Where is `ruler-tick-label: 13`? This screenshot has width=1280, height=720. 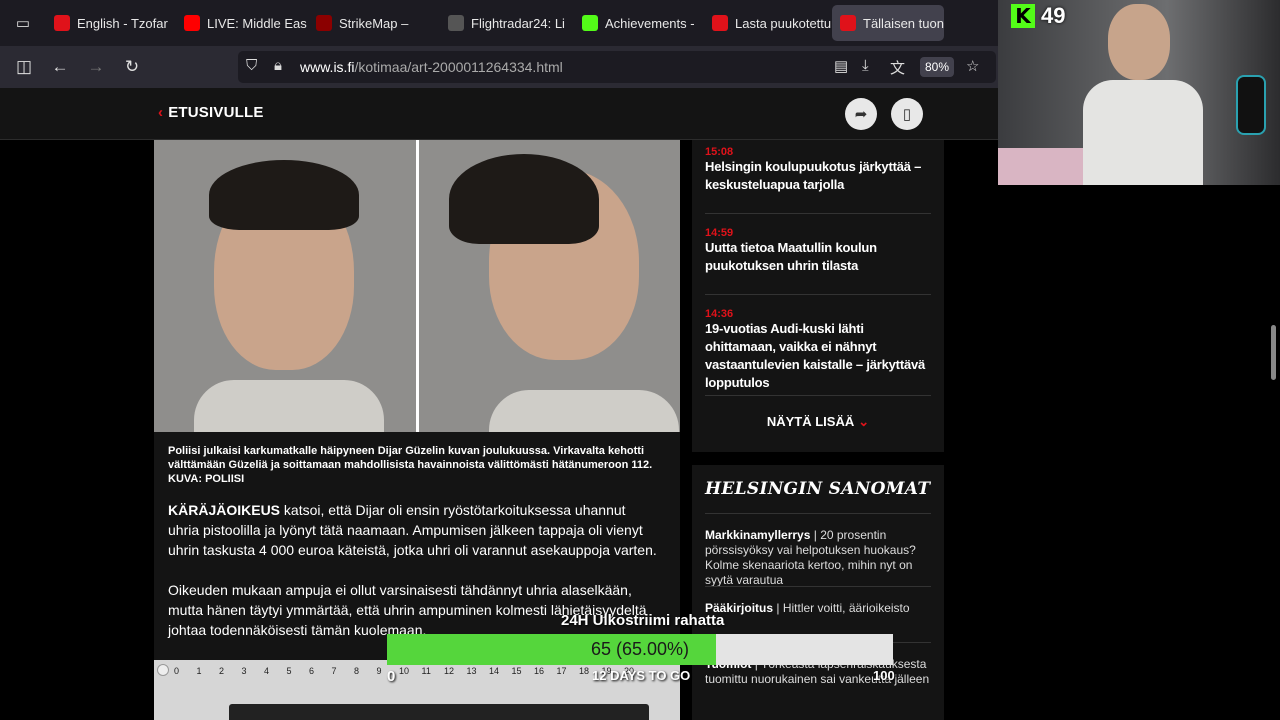 ruler-tick-label: 13 is located at coordinates (471, 671).